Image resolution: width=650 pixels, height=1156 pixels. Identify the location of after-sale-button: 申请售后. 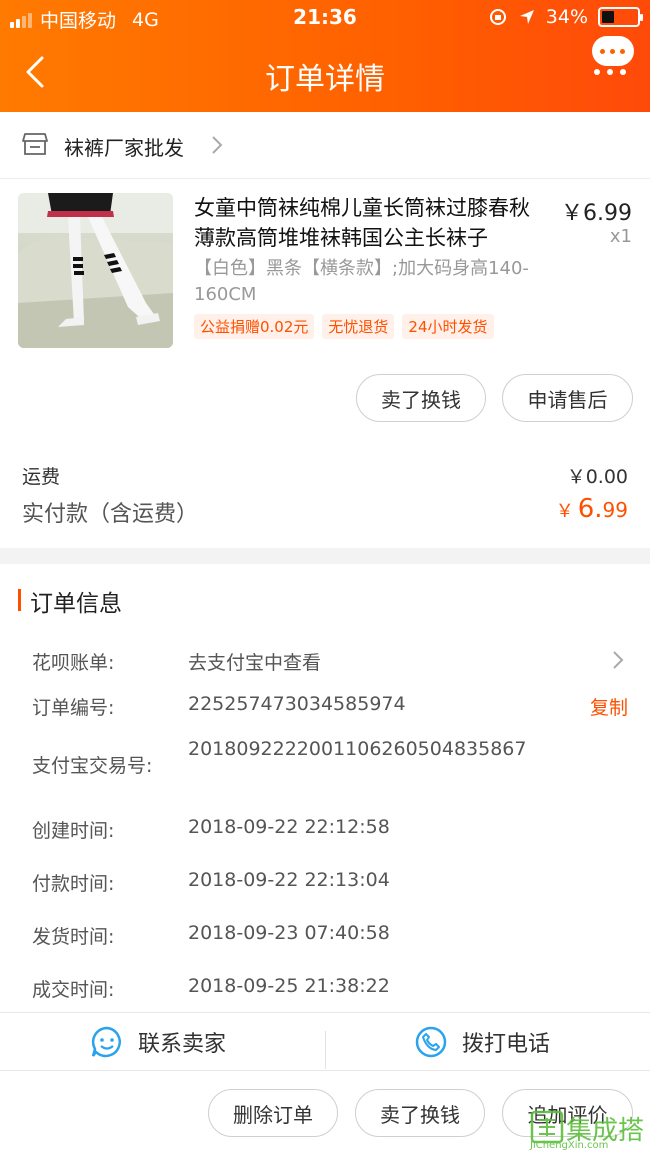
(567, 398).